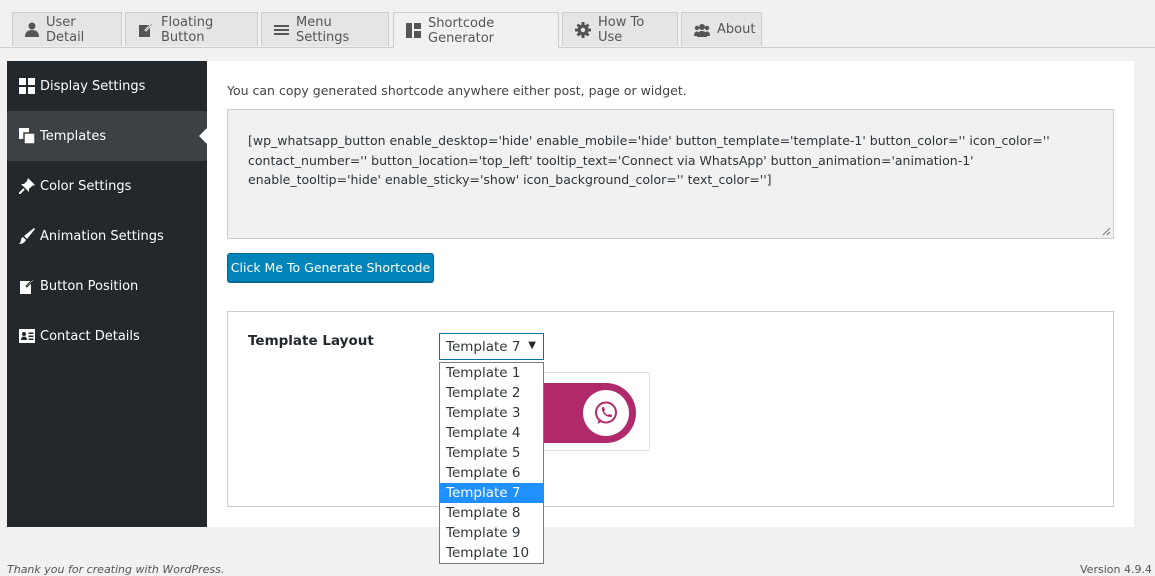 Image resolution: width=1155 pixels, height=576 pixels. Describe the element at coordinates (491, 553) in the screenshot. I see `option-template-10: Template 10` at that location.